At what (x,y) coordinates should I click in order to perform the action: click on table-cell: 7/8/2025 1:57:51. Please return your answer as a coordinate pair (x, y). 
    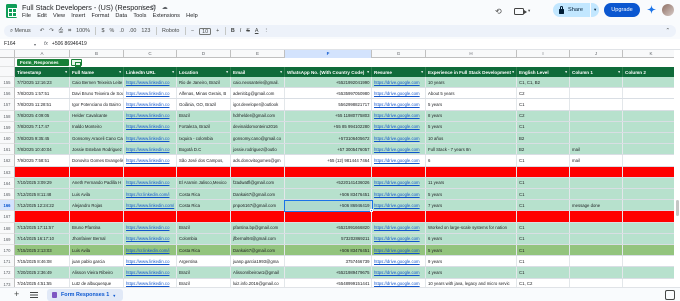
    Looking at the image, I should click on (42, 93).